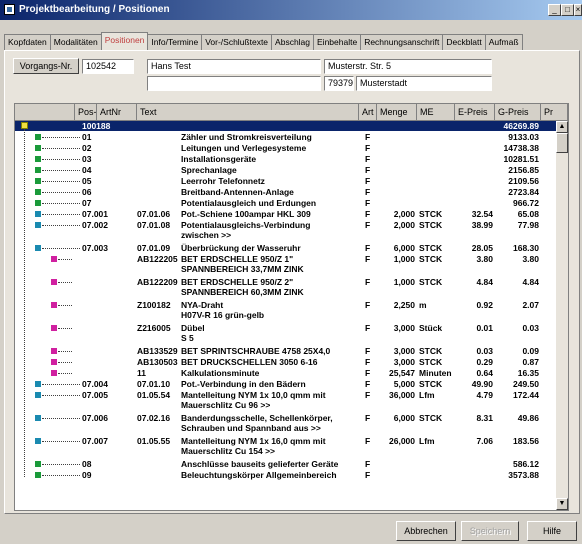  I want to click on name-field: Hans Test, so click(234, 66).